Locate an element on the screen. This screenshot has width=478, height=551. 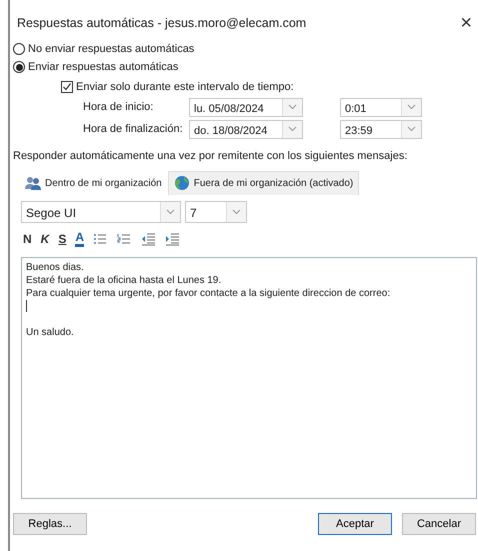
message-line: Estaré fuera de la oficina hasta el Lunes 19. is located at coordinates (124, 280).